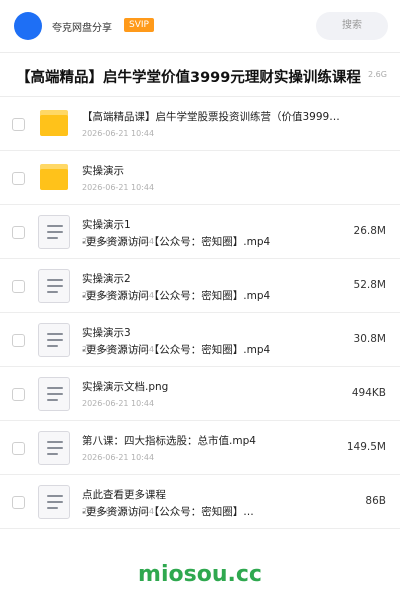 The width and height of the screenshot is (400, 600). What do you see at coordinates (369, 339) in the screenshot?
I see `row-size: 30.8M` at bounding box center [369, 339].